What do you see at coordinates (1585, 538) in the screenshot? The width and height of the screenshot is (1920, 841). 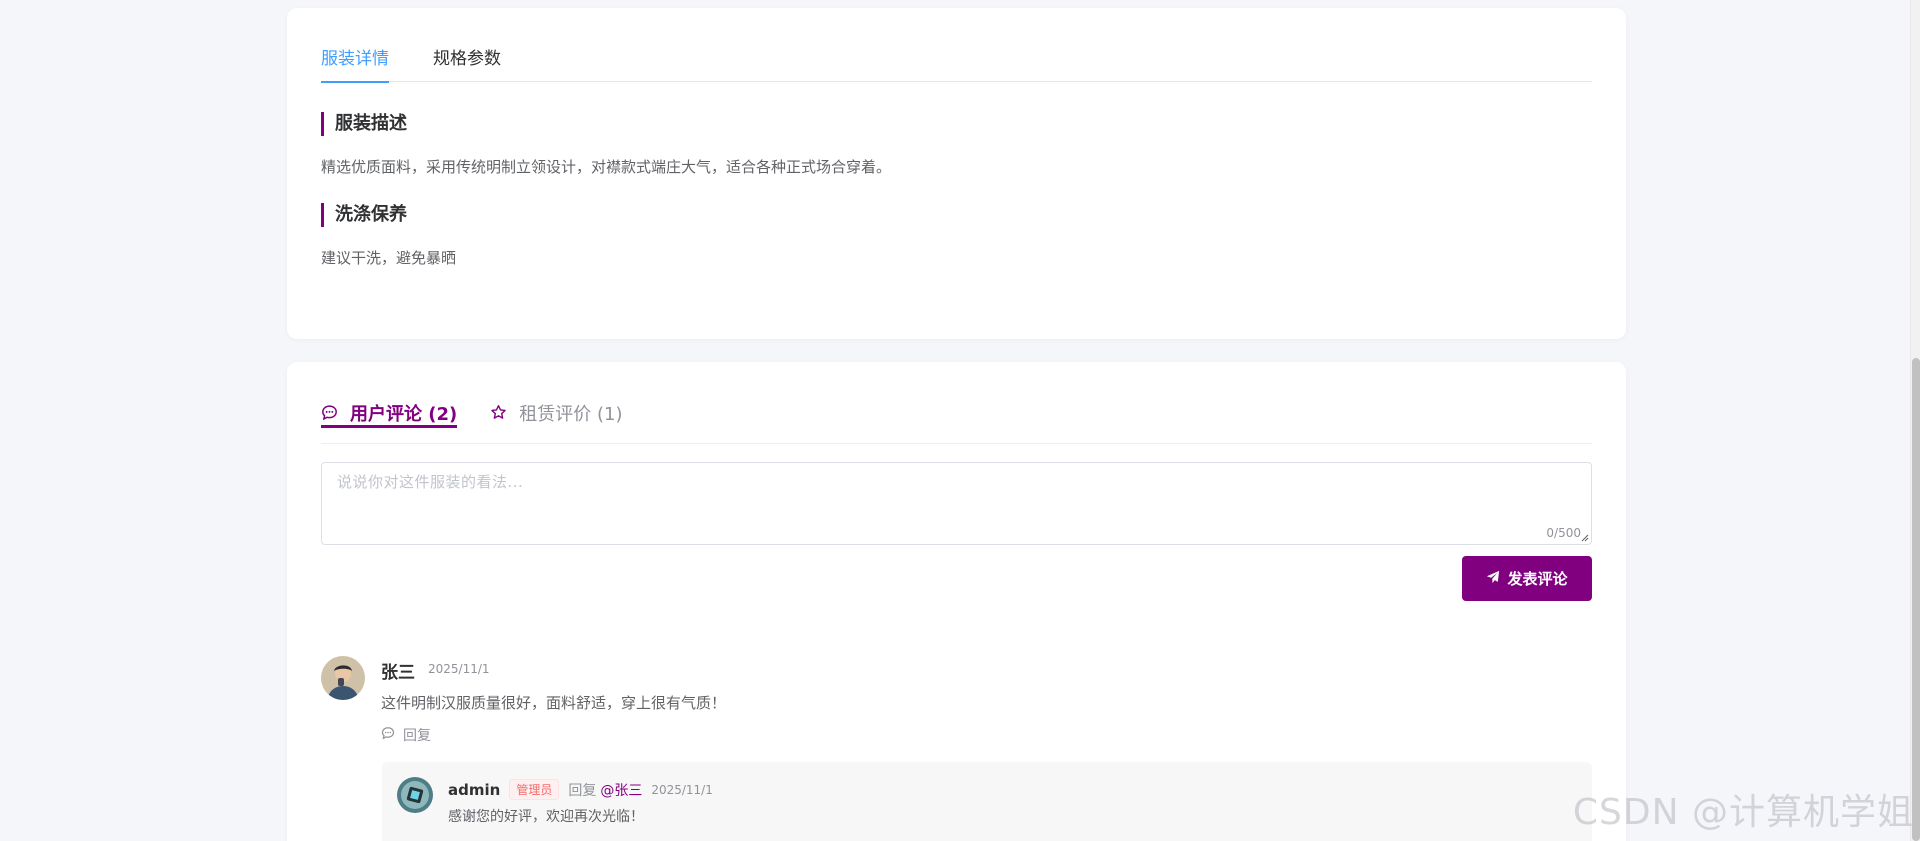 I see `resize-grip-icon` at bounding box center [1585, 538].